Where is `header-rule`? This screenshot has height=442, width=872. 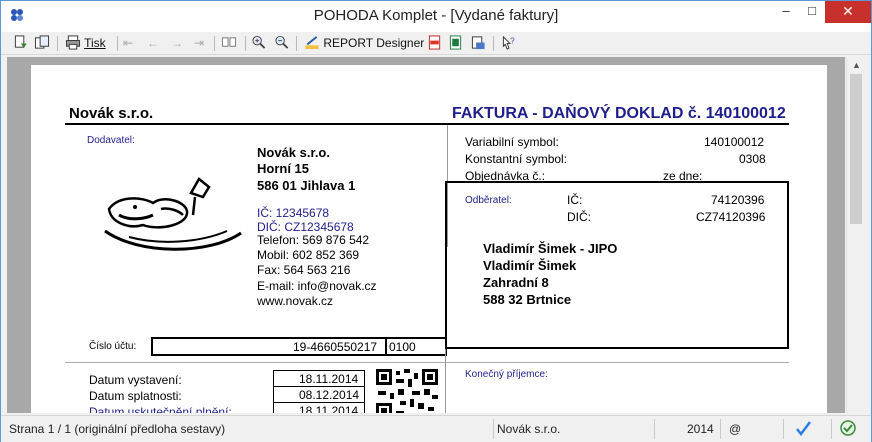
header-rule is located at coordinates (427, 124).